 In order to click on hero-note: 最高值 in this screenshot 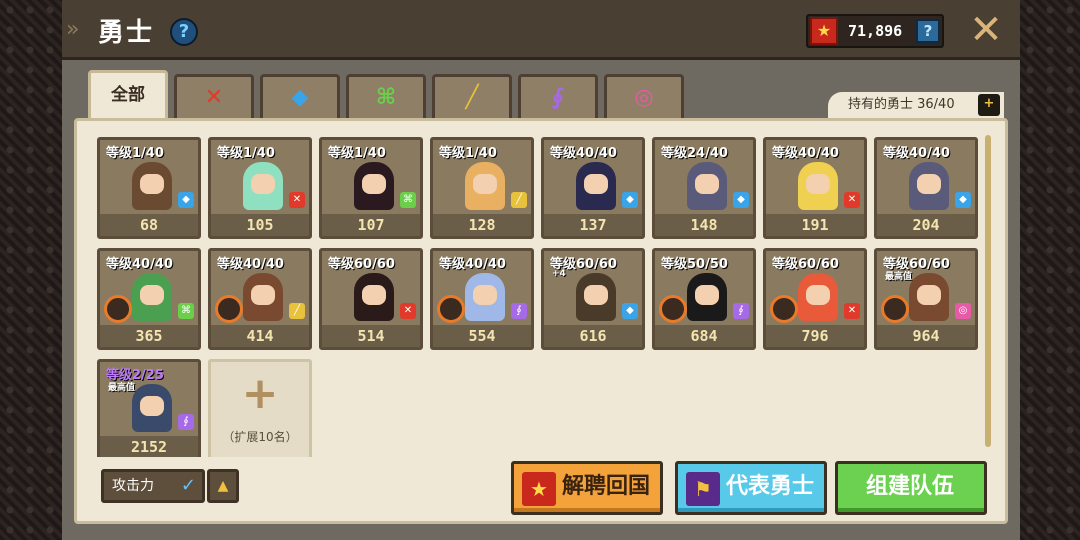, I will do `click(122, 388)`.